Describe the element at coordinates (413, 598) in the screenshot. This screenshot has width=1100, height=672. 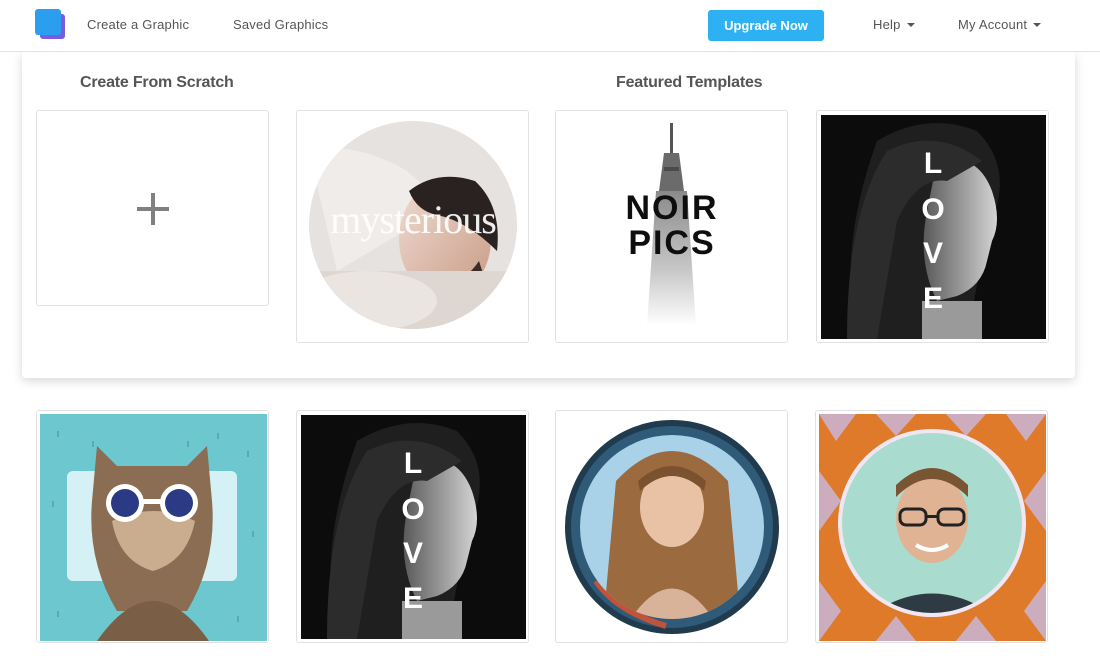
I see `grid-love-letter-e: E` at that location.